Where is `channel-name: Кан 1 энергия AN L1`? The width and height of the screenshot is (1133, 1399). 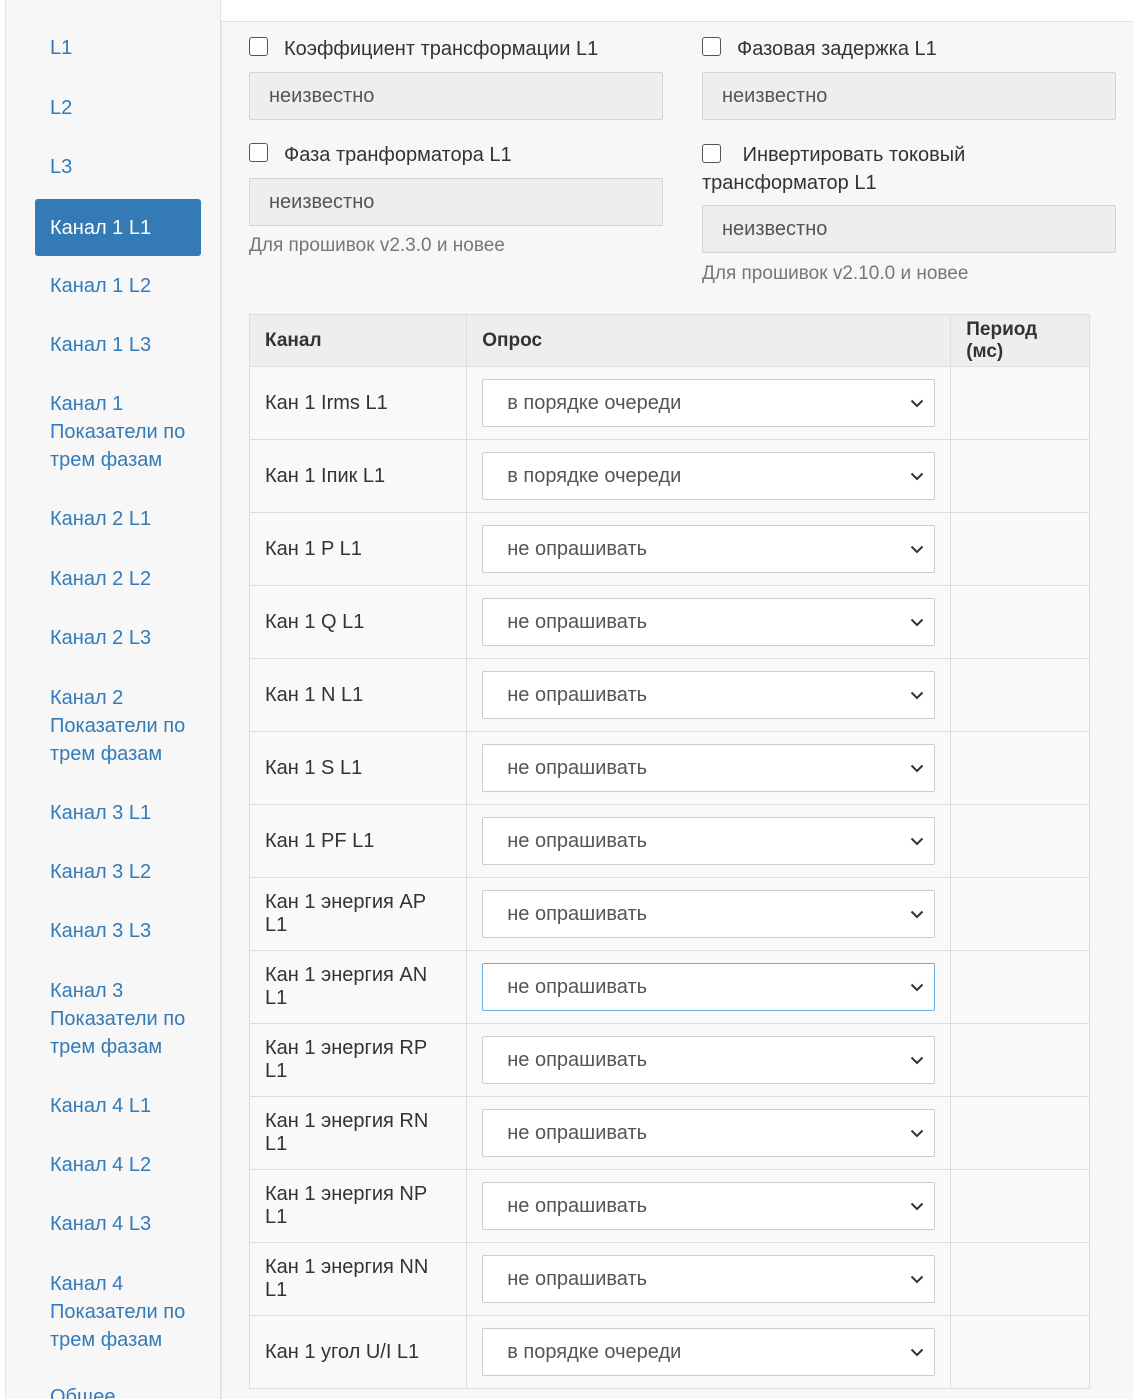 channel-name: Кан 1 энергия AN L1 is located at coordinates (358, 987).